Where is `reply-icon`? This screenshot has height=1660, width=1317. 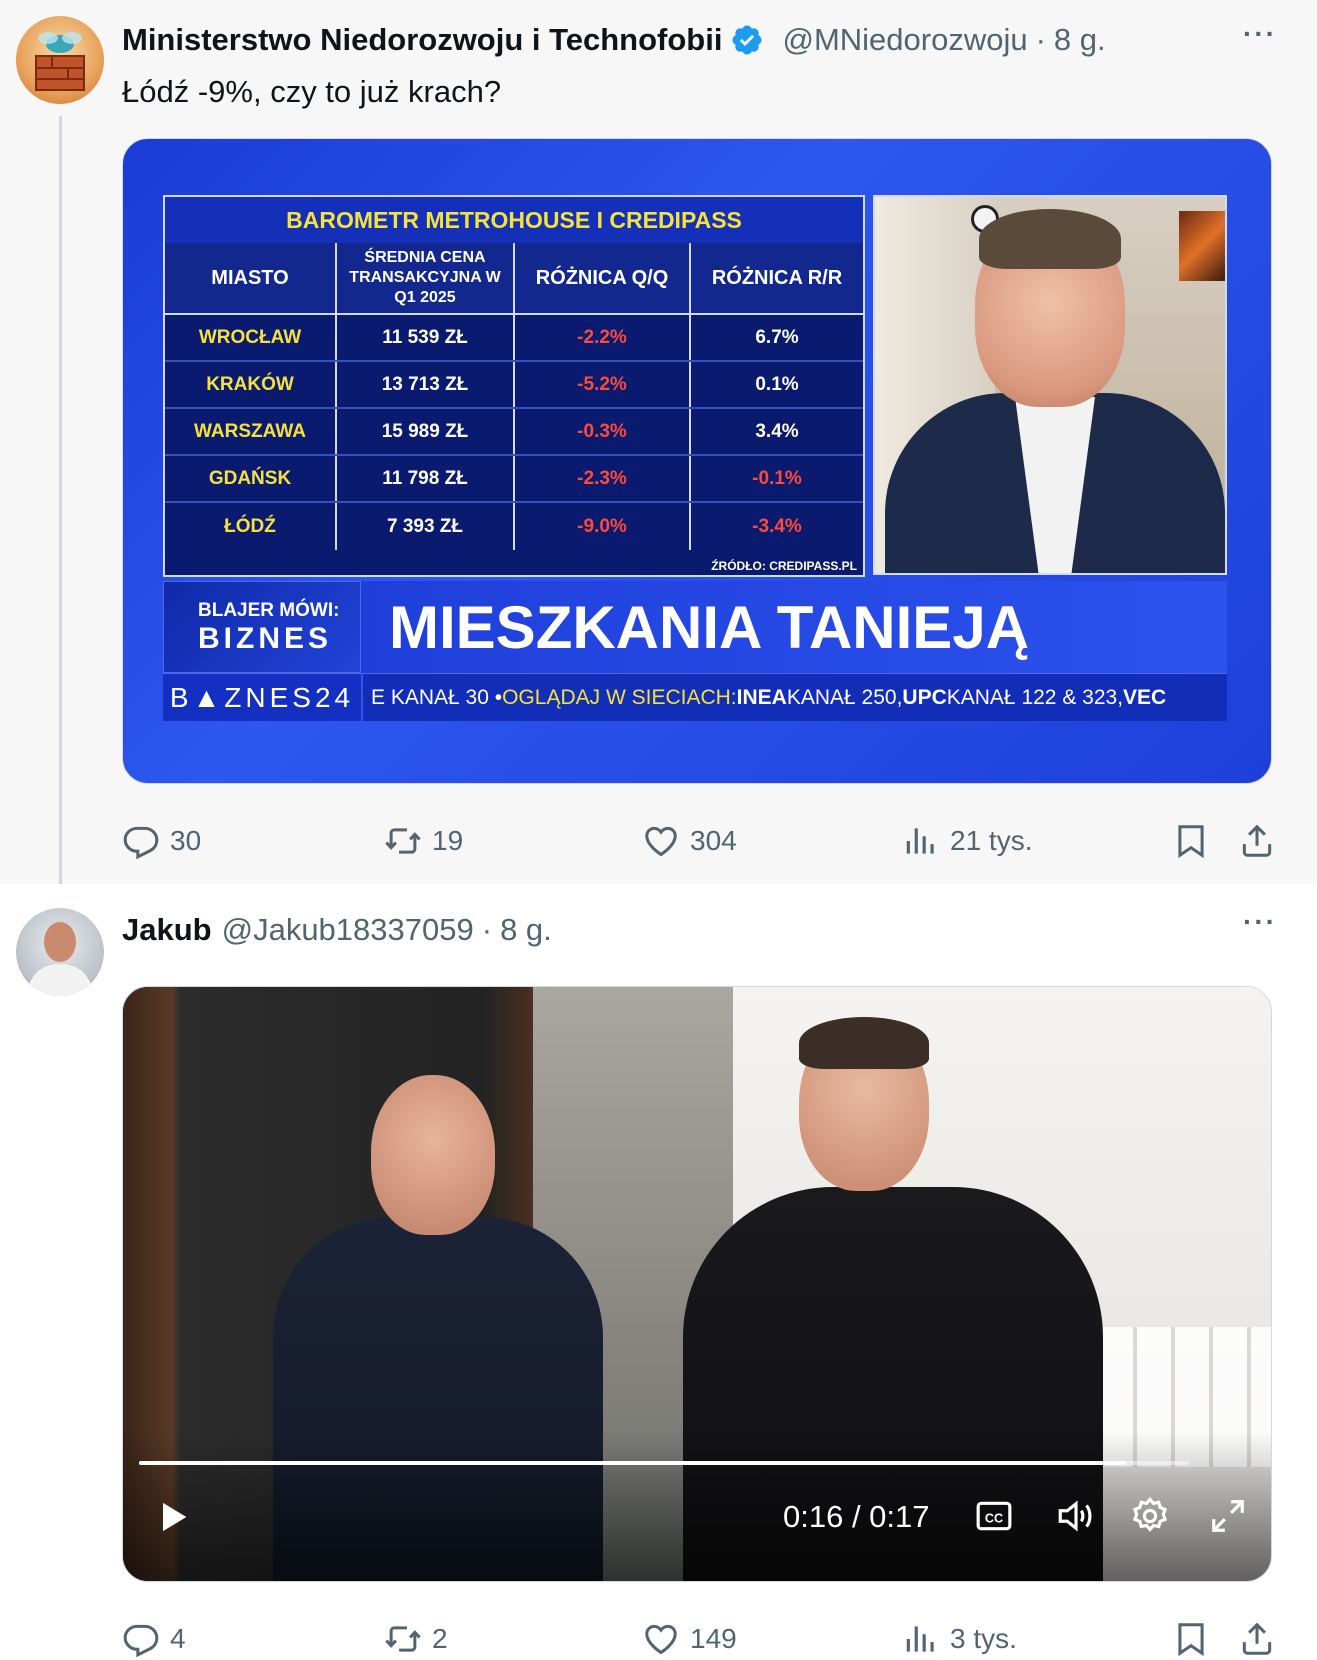
reply-icon is located at coordinates (141, 843).